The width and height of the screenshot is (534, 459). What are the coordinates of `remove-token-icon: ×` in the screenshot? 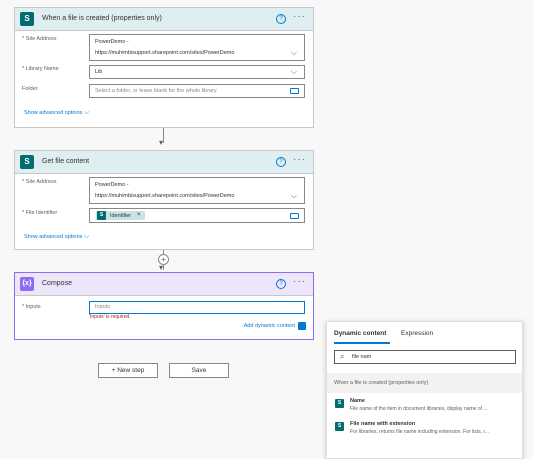 It's located at (139, 215).